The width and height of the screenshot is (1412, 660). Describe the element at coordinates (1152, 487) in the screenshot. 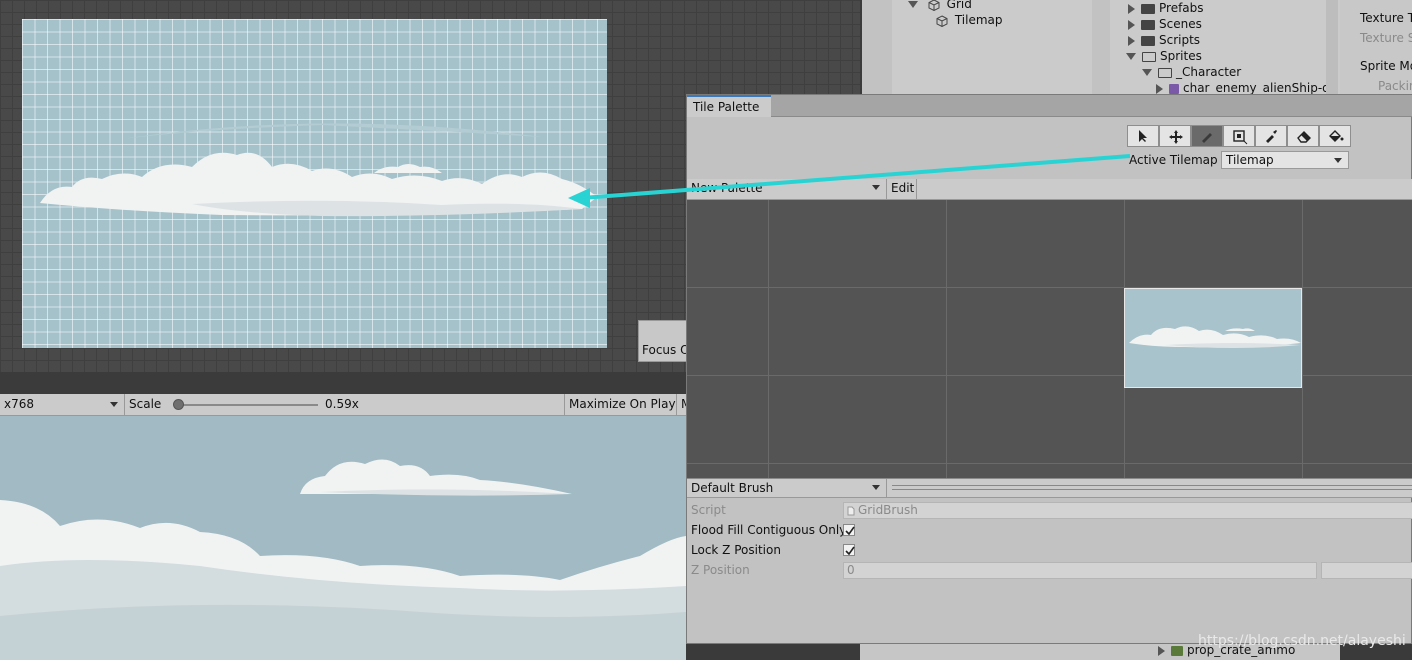

I see `brush-divider` at that location.